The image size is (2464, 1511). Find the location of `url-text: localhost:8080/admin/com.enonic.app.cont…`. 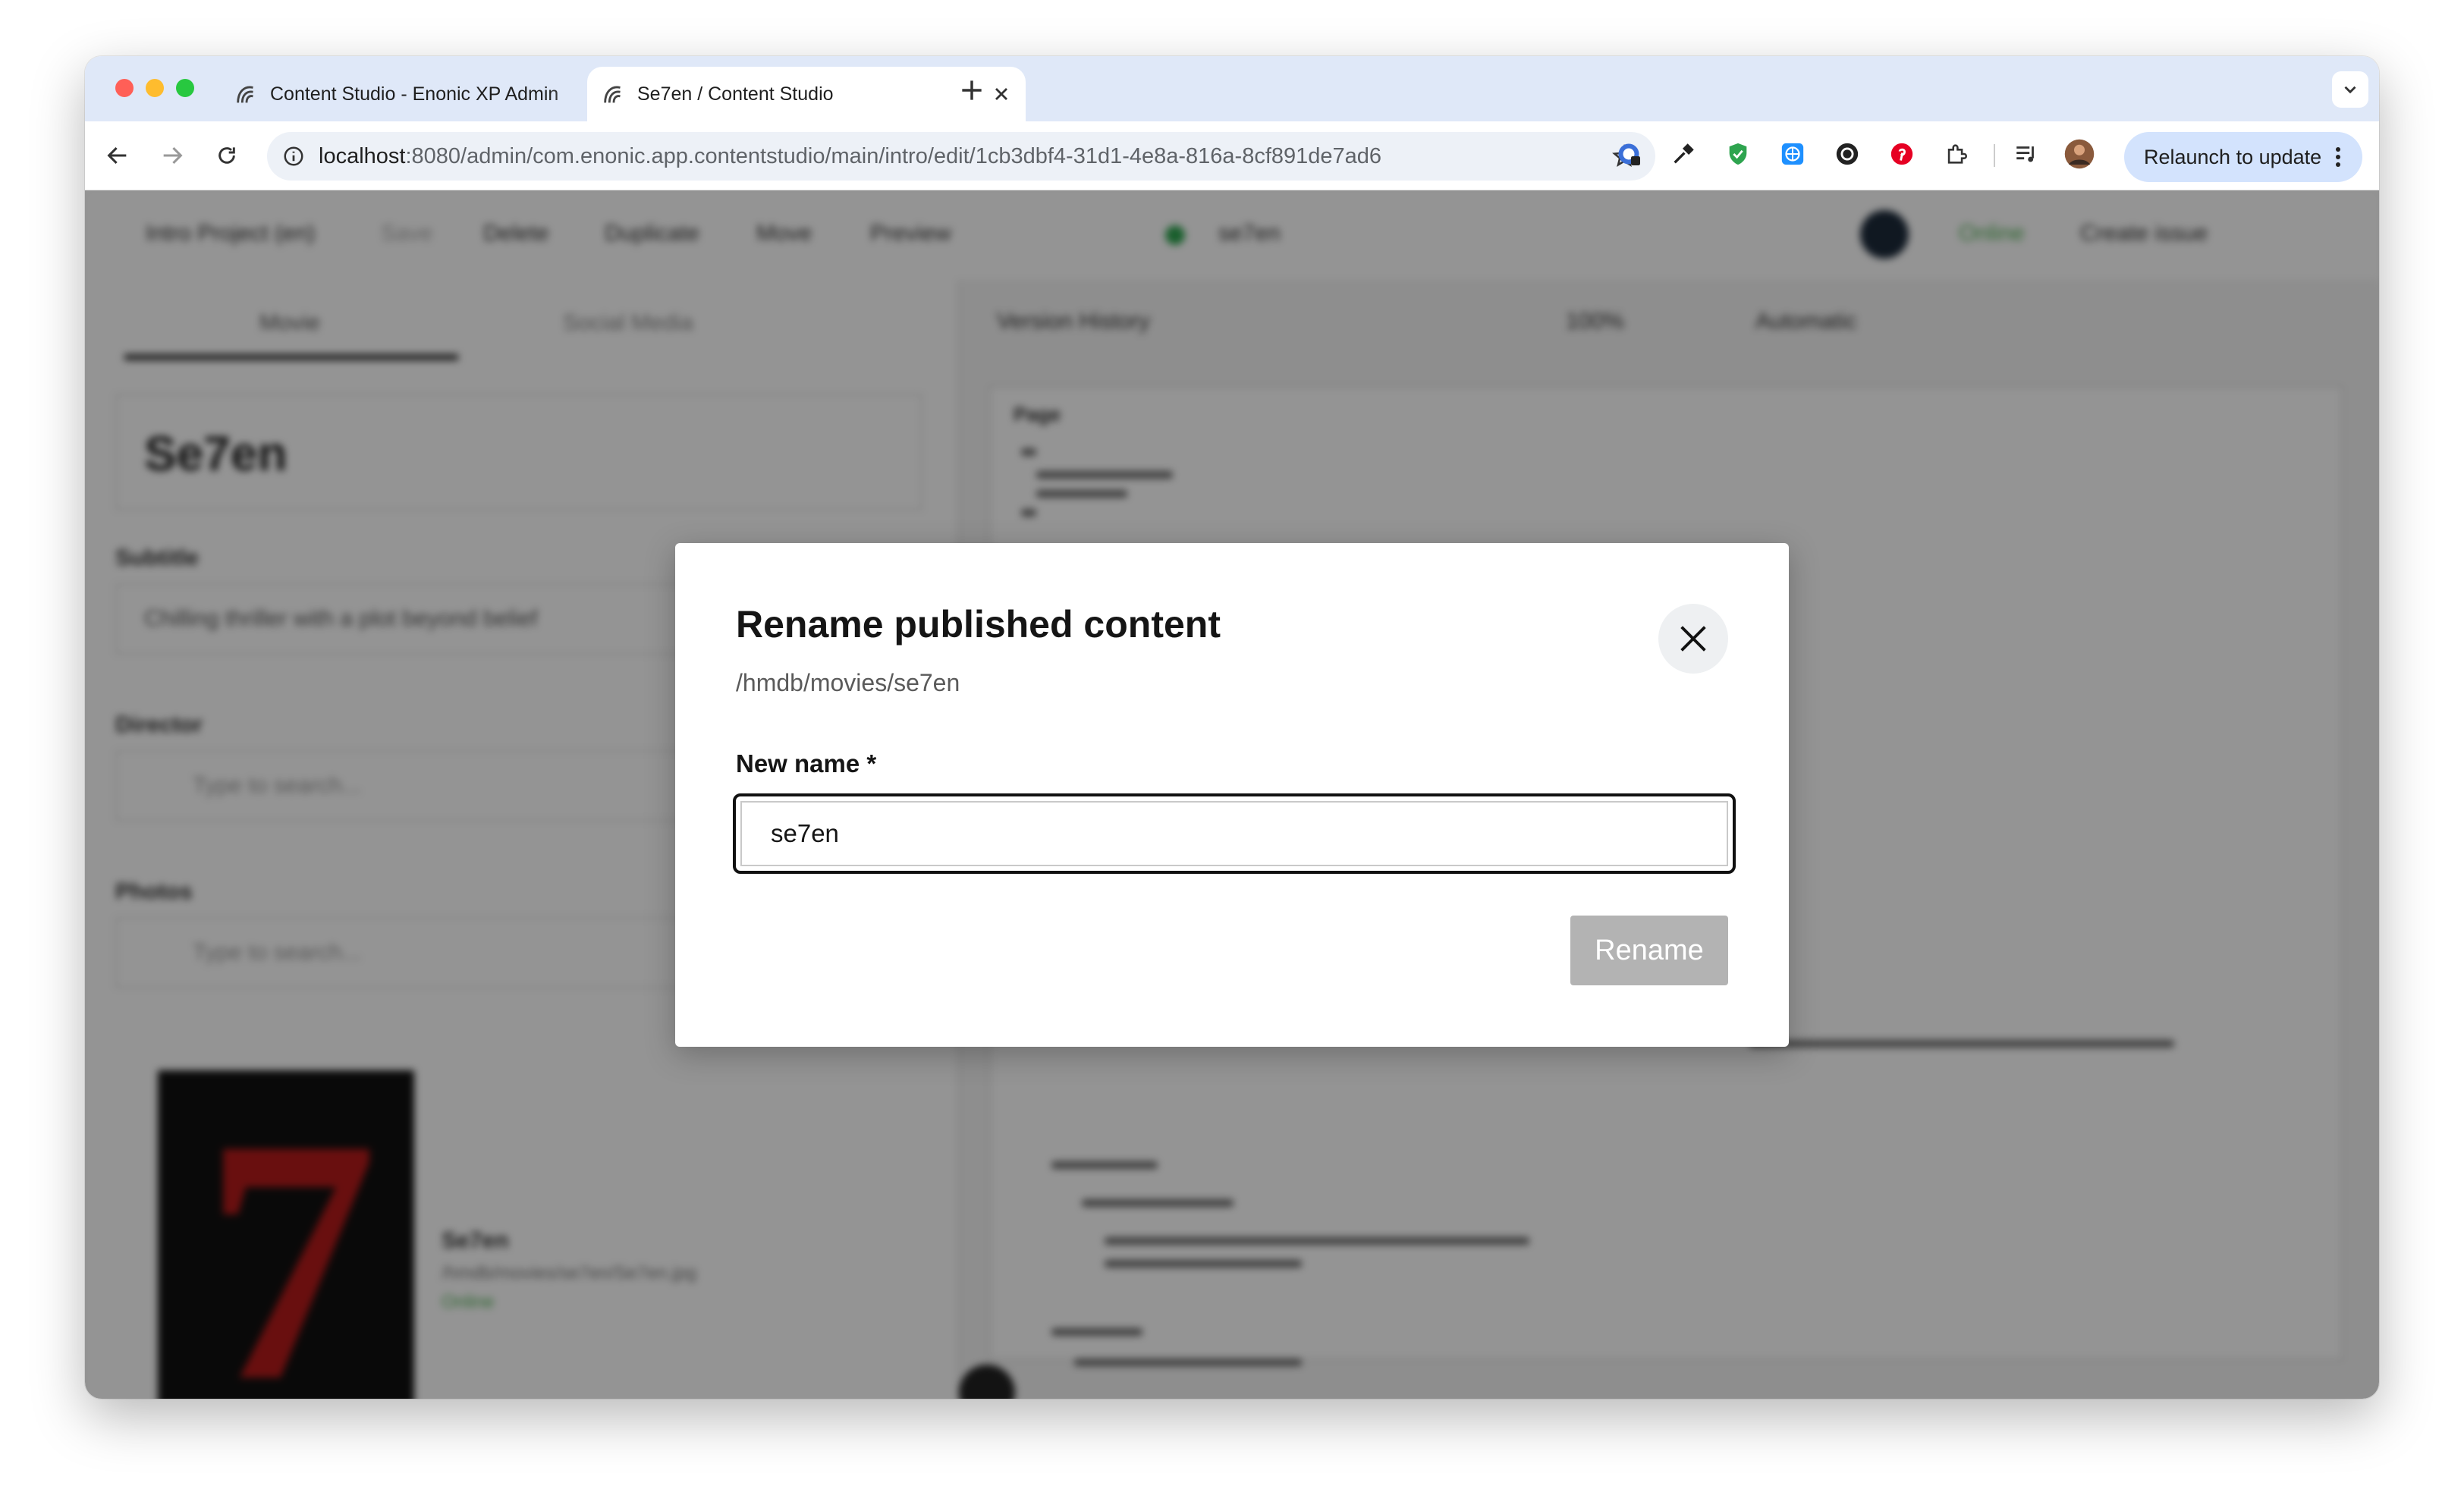

url-text: localhost:8080/admin/com.enonic.app.cont… is located at coordinates (850, 156).